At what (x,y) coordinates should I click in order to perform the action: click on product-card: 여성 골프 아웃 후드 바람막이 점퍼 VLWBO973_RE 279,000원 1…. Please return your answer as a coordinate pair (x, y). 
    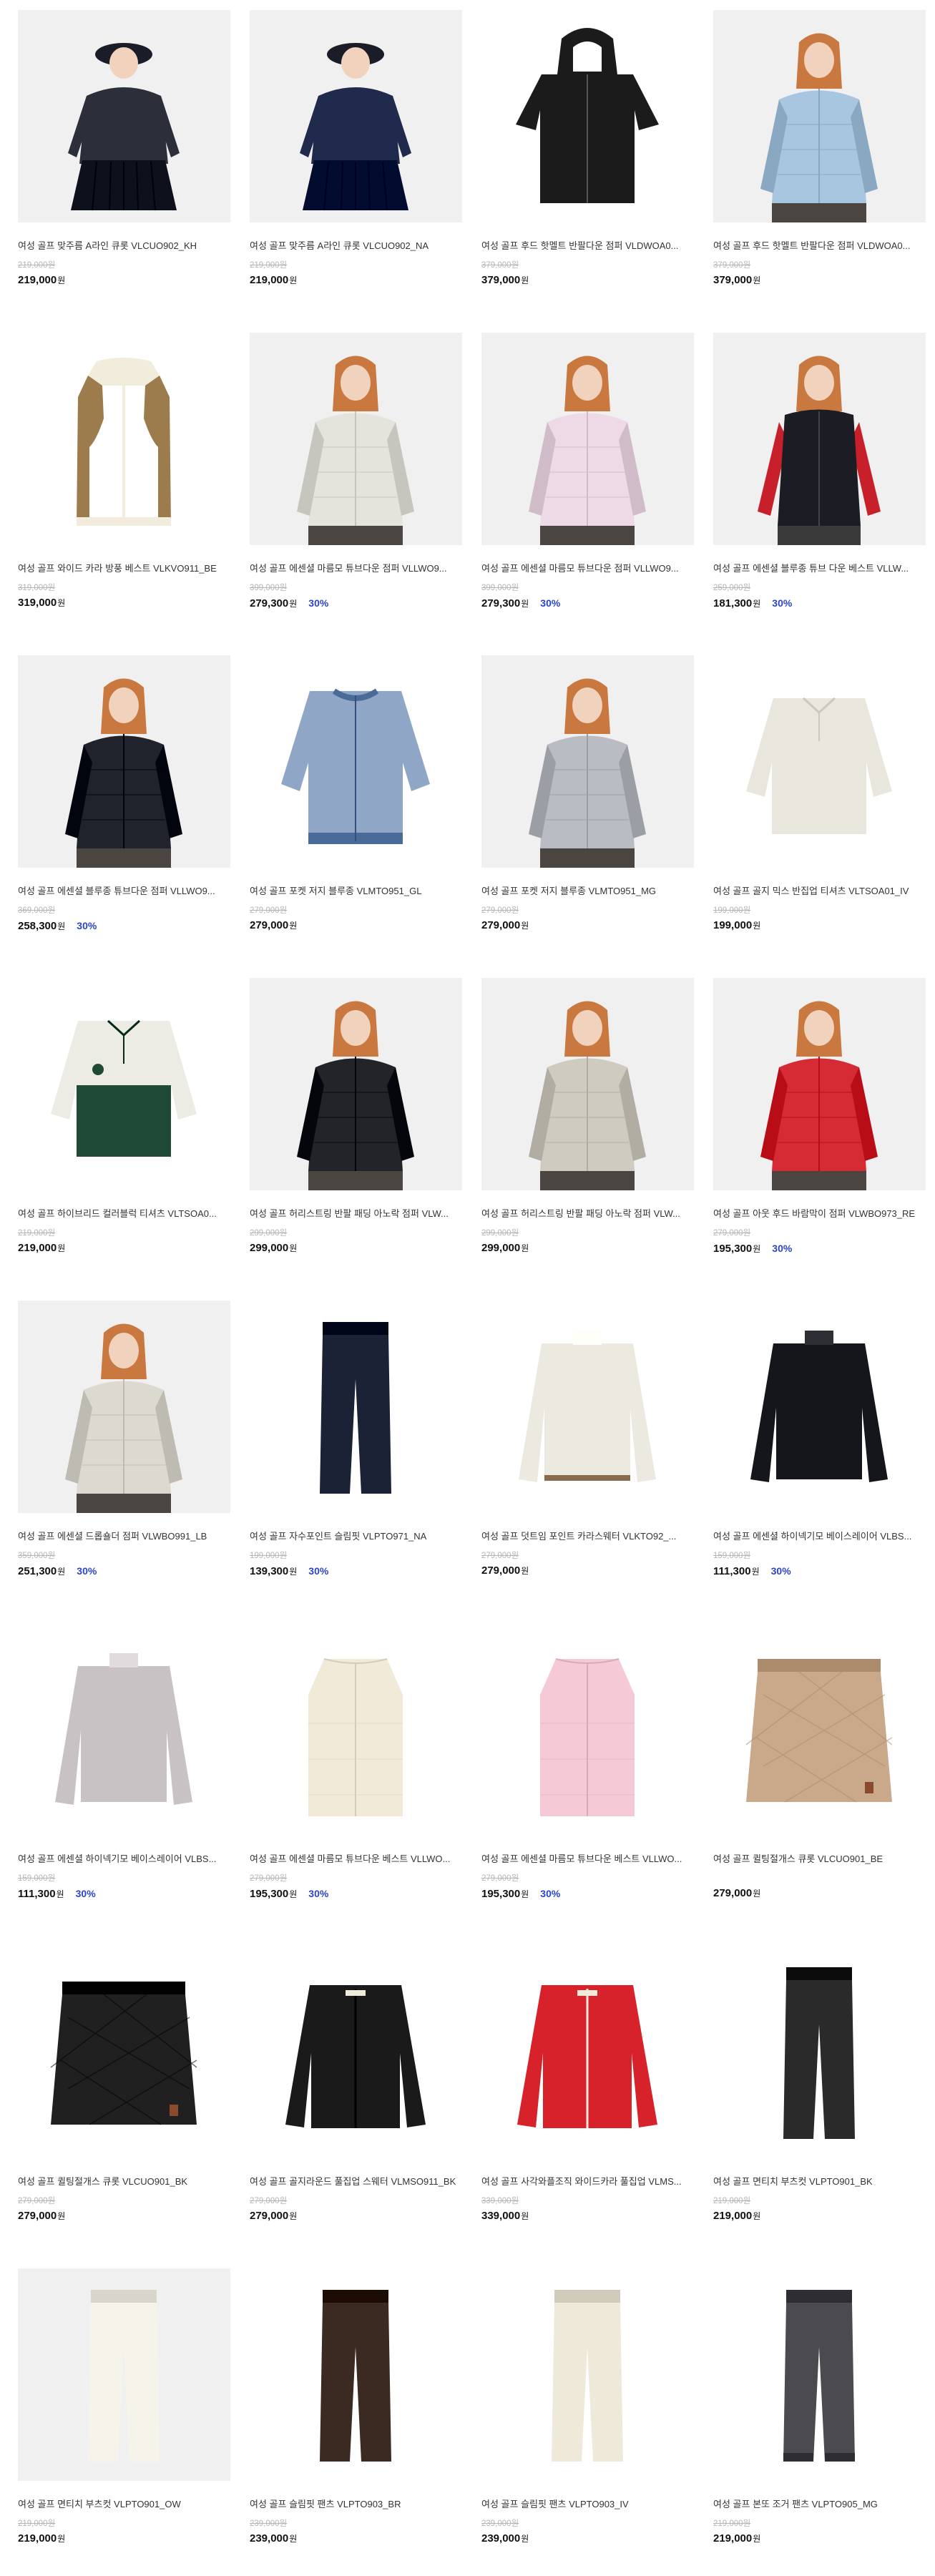
    Looking at the image, I should click on (819, 1128).